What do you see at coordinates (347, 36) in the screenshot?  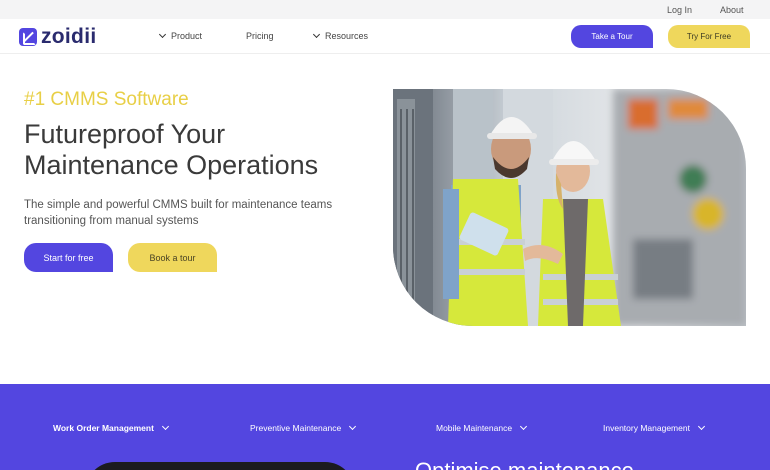 I see `nav-item-label: Resources` at bounding box center [347, 36].